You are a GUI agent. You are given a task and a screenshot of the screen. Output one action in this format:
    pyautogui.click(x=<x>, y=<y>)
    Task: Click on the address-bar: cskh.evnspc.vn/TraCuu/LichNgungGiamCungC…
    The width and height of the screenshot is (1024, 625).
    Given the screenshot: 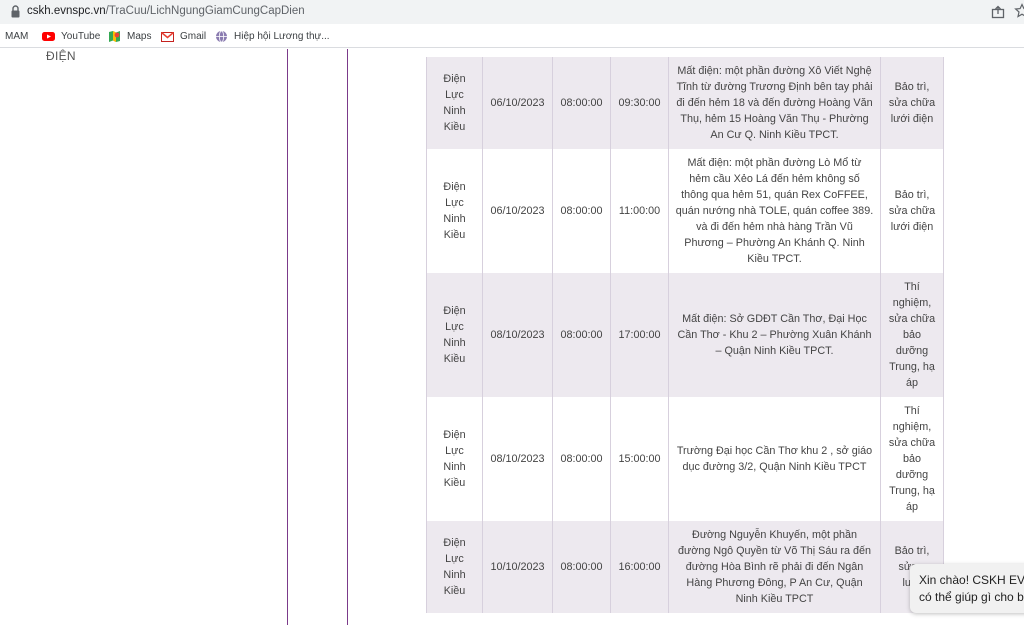 What is the action you would take?
    pyautogui.click(x=512, y=12)
    